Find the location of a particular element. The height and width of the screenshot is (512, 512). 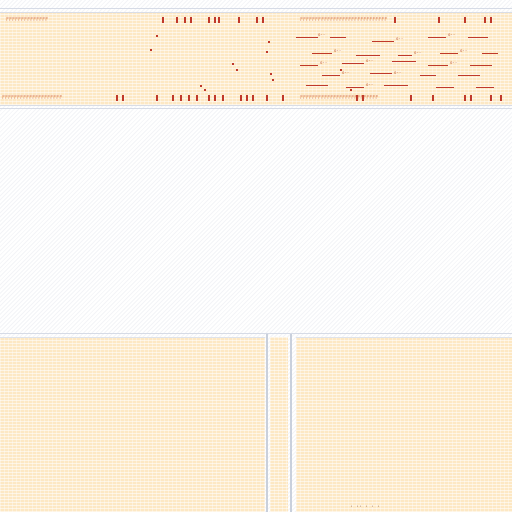

tick-row-bottom is located at coordinates (256, 98).